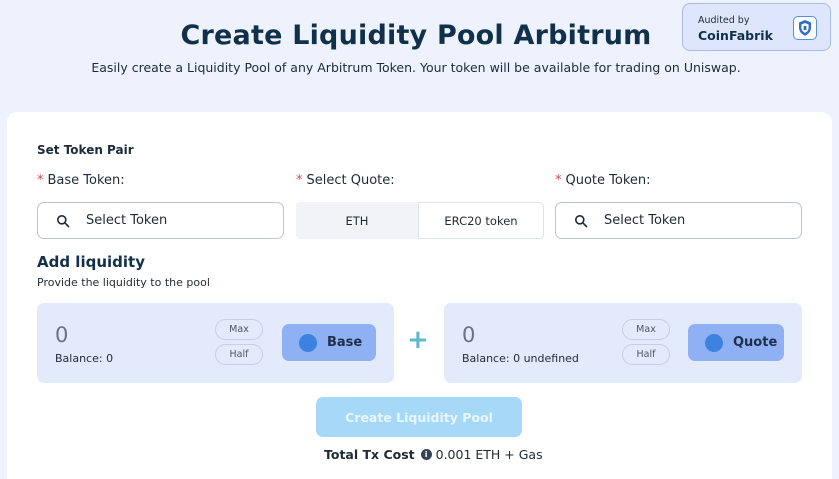  What do you see at coordinates (86, 180) in the screenshot?
I see `base-token-label-text: Base Token:` at bounding box center [86, 180].